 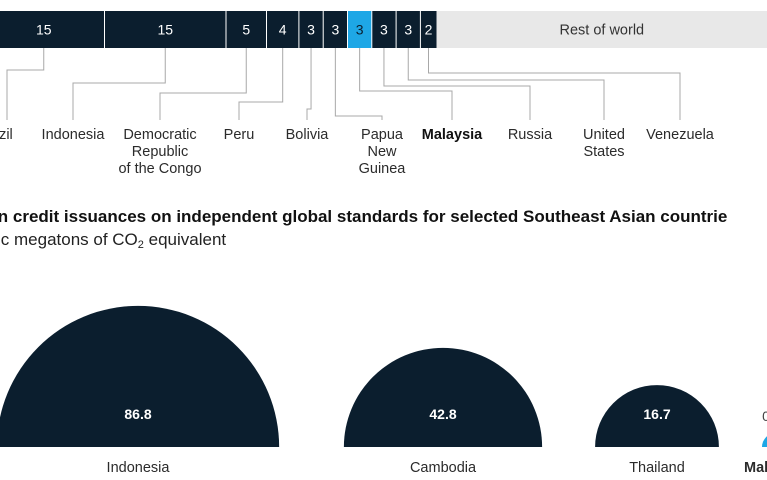 What do you see at coordinates (139, 468) in the screenshot?
I see `bubble-category-label: Indonesia` at bounding box center [139, 468].